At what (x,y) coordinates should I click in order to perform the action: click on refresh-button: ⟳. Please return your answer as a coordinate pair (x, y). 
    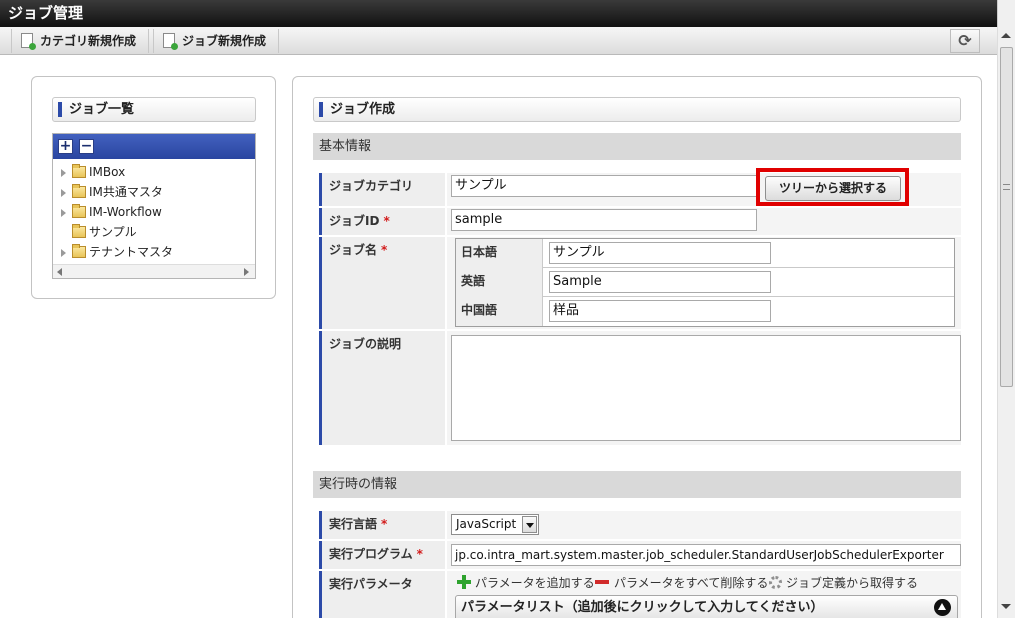
    Looking at the image, I should click on (965, 41).